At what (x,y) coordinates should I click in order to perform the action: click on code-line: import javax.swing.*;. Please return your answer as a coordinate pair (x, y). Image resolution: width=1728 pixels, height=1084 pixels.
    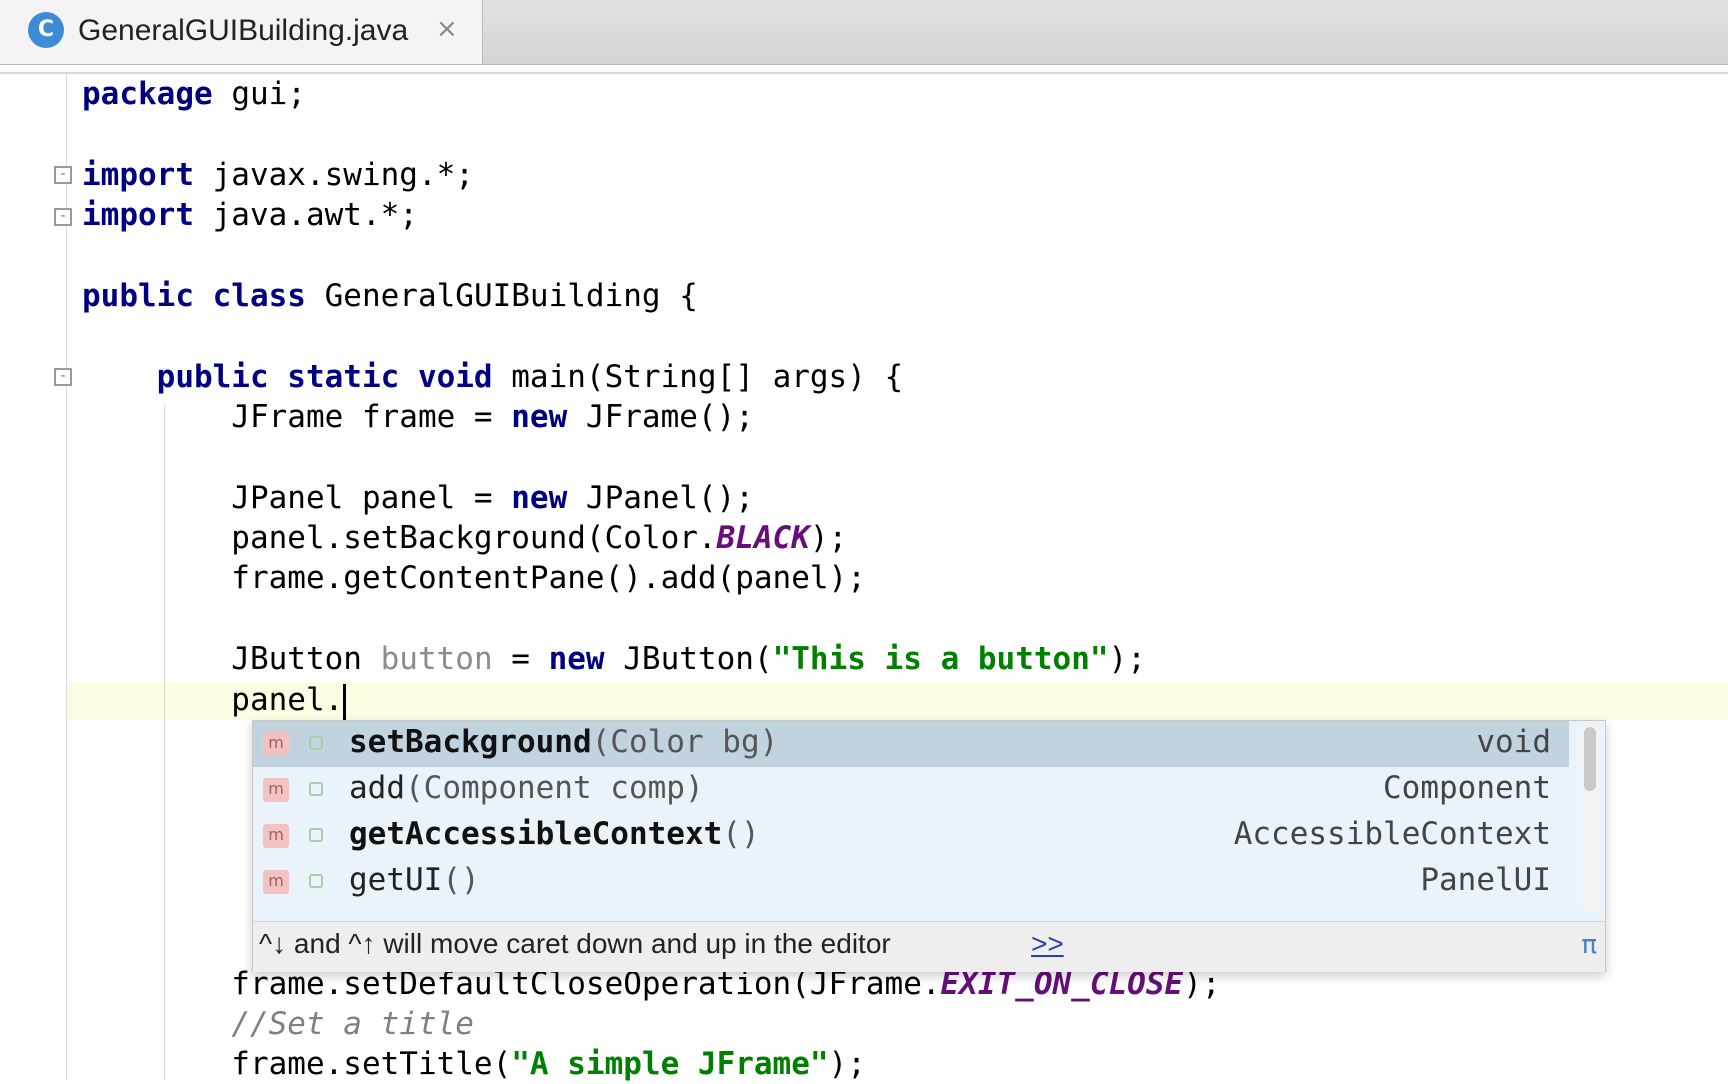
    Looking at the image, I should click on (278, 175).